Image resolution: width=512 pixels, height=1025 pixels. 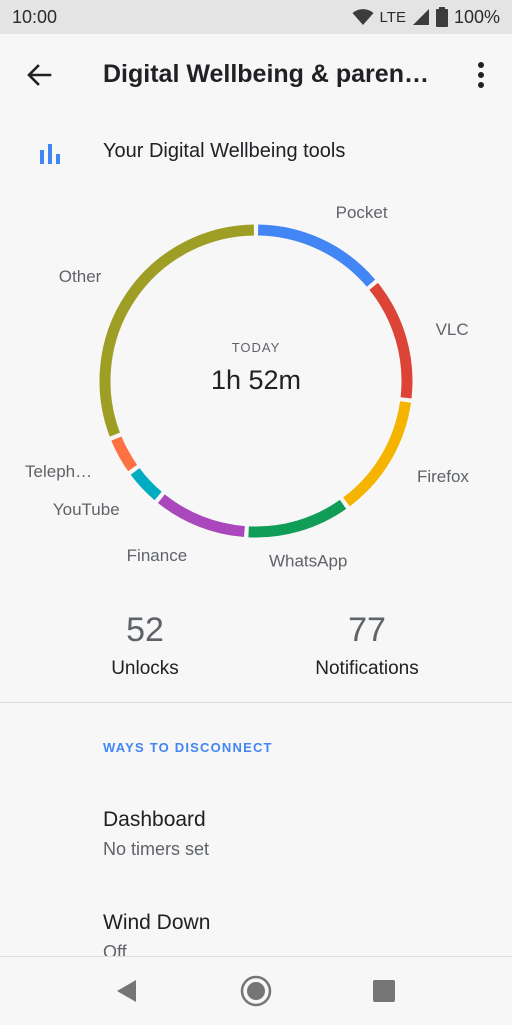 What do you see at coordinates (128, 991) in the screenshot?
I see `nav-back-icon` at bounding box center [128, 991].